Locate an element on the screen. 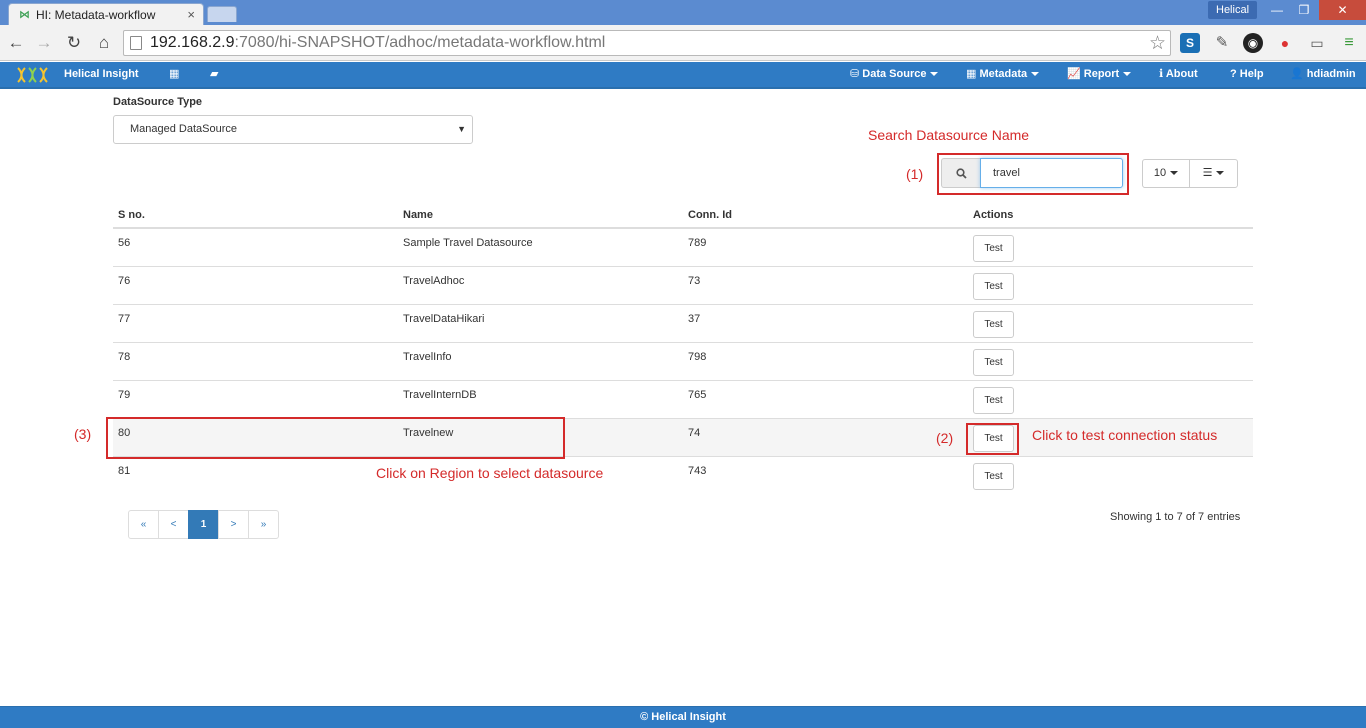 Image resolution: width=1366 pixels, height=728 pixels. pagination: « < 1 > » is located at coordinates (203, 524).